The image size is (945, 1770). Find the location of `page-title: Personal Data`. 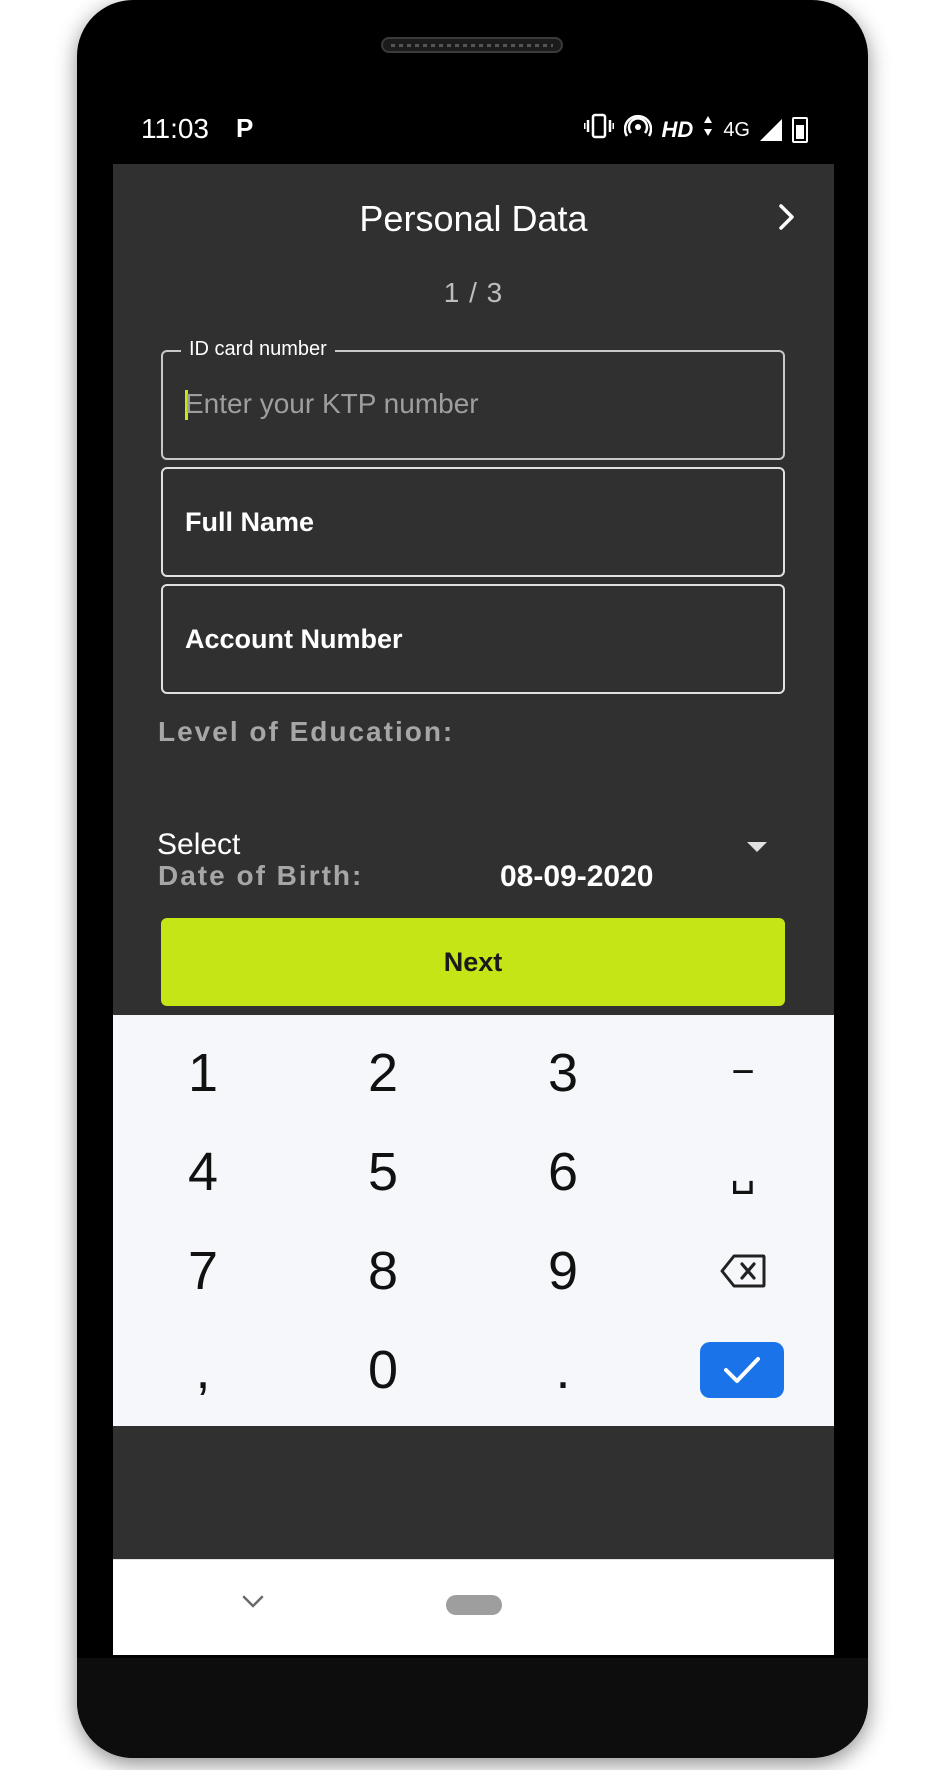

page-title: Personal Data is located at coordinates (473, 218).